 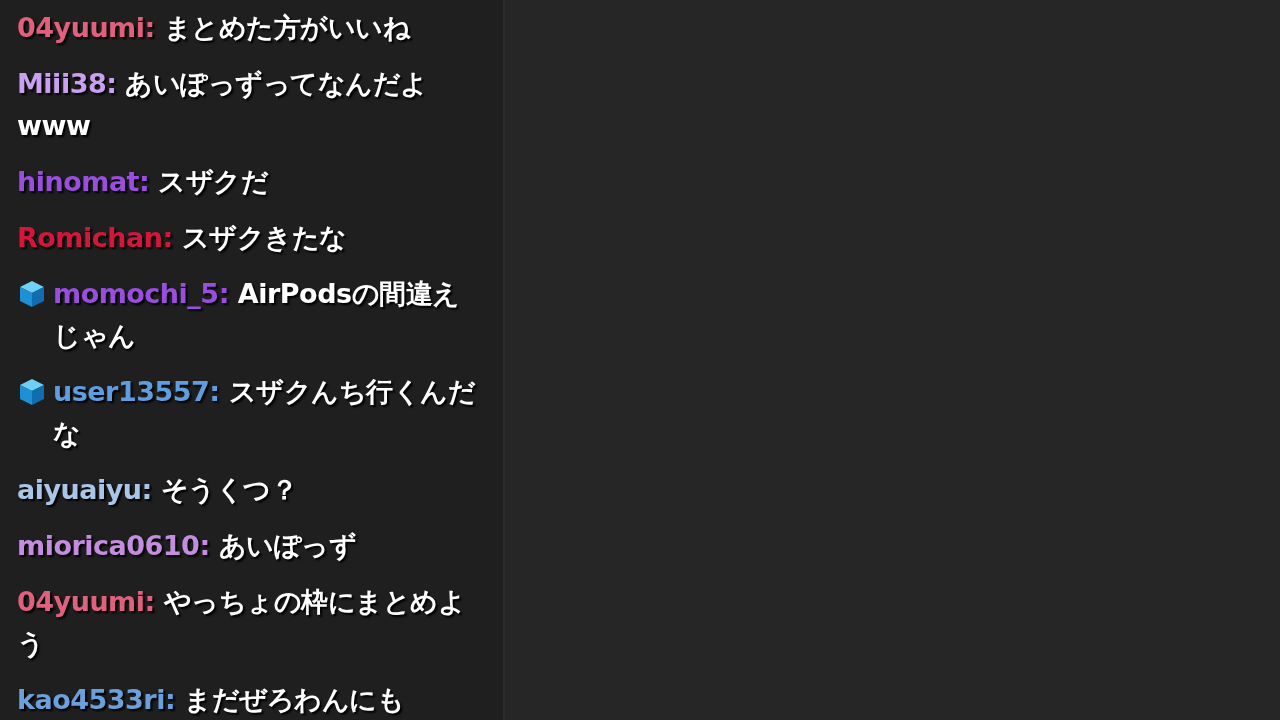 I want to click on chat-message: 04yuumi: やっちょの枠にまとめよう, so click(x=242, y=623).